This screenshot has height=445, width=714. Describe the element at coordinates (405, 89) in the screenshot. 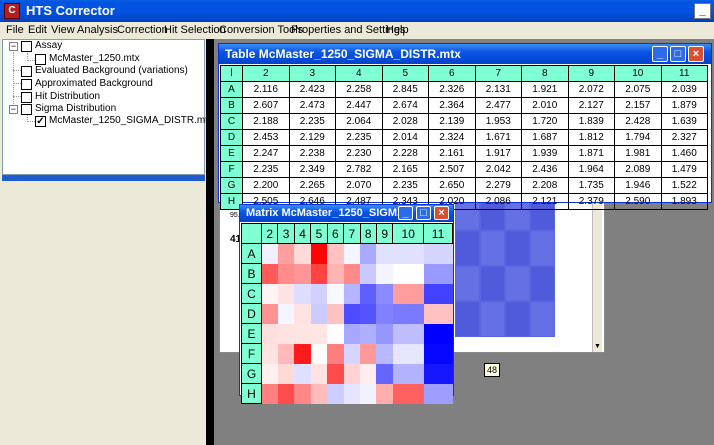

I see `table-cell: 2.845` at that location.